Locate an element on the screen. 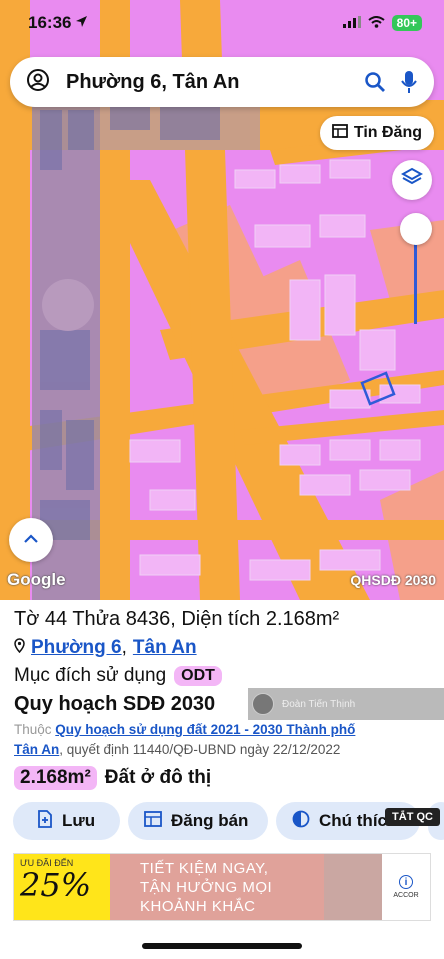  area-type: Đất ở đô thị is located at coordinates (158, 777).